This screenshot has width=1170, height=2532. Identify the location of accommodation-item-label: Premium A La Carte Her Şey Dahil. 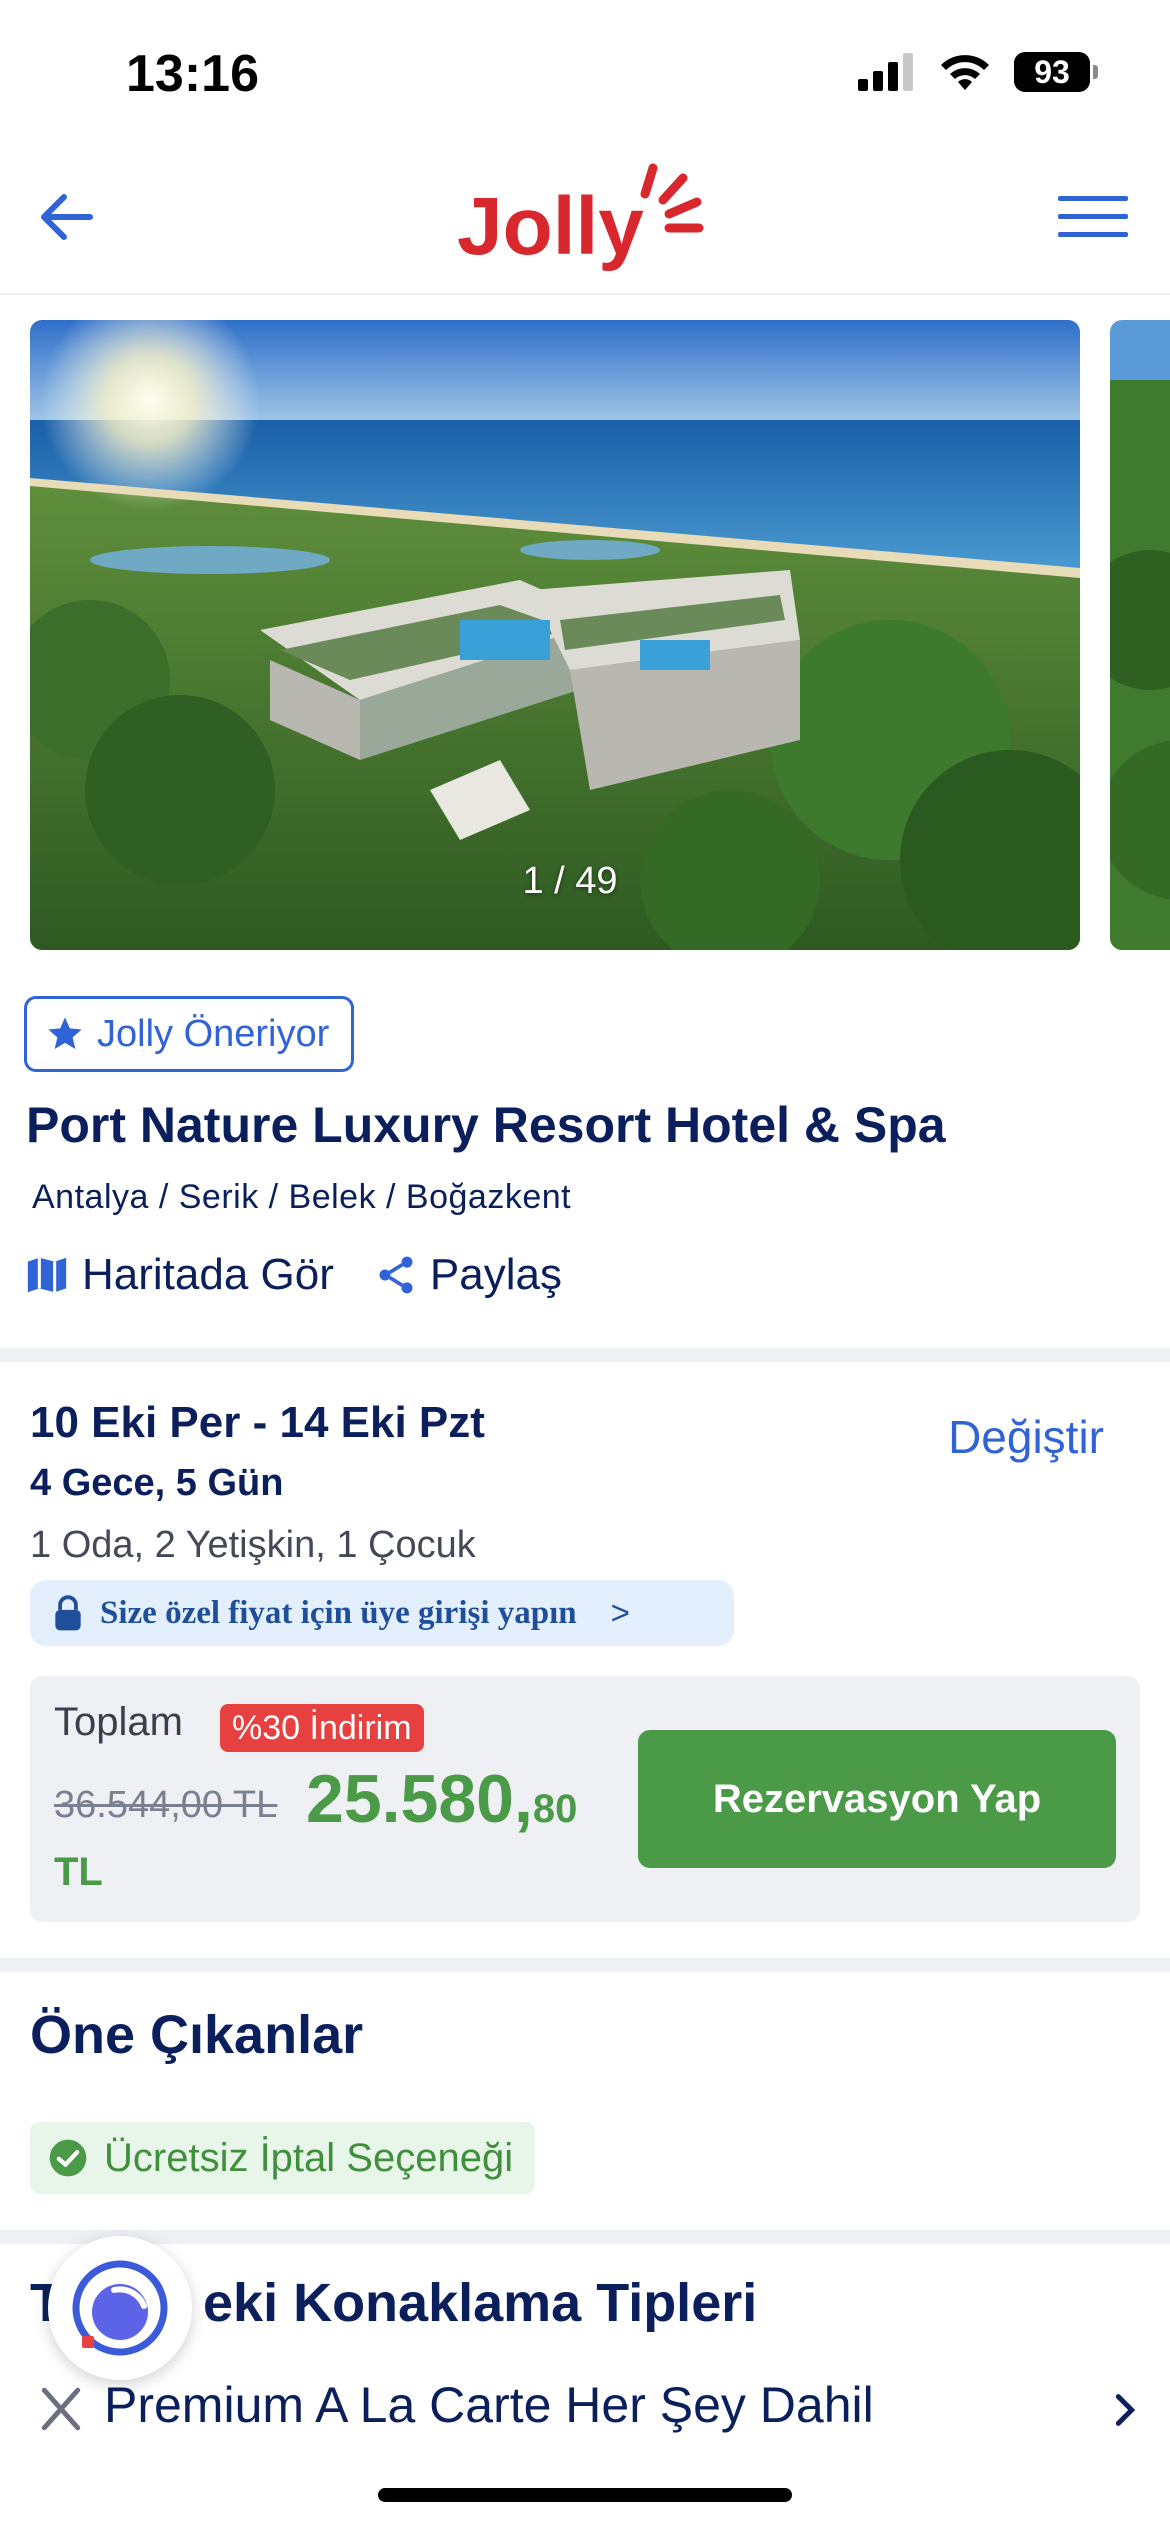
(489, 2405).